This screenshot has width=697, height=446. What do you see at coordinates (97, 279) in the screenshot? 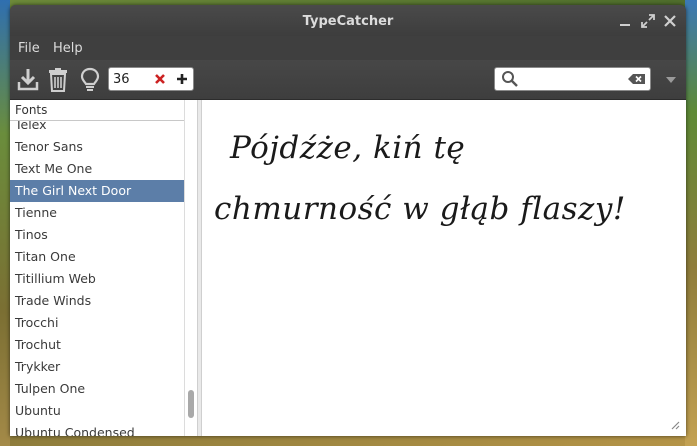
I see `list-item: Titillium Web` at bounding box center [97, 279].